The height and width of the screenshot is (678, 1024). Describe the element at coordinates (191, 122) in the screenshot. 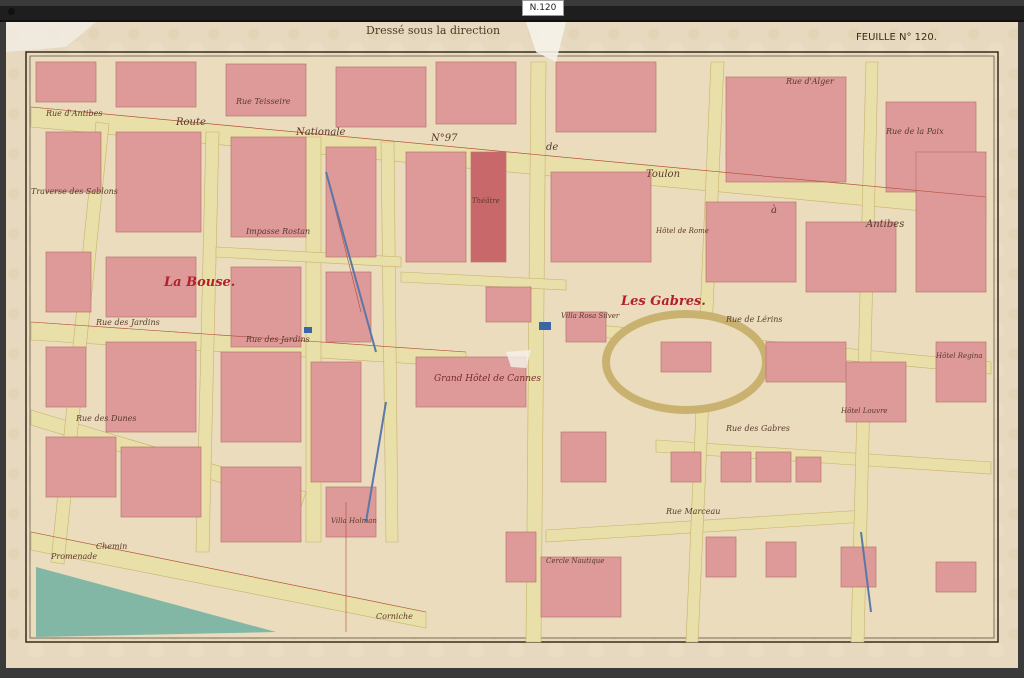

I see `label-route: Route` at that location.